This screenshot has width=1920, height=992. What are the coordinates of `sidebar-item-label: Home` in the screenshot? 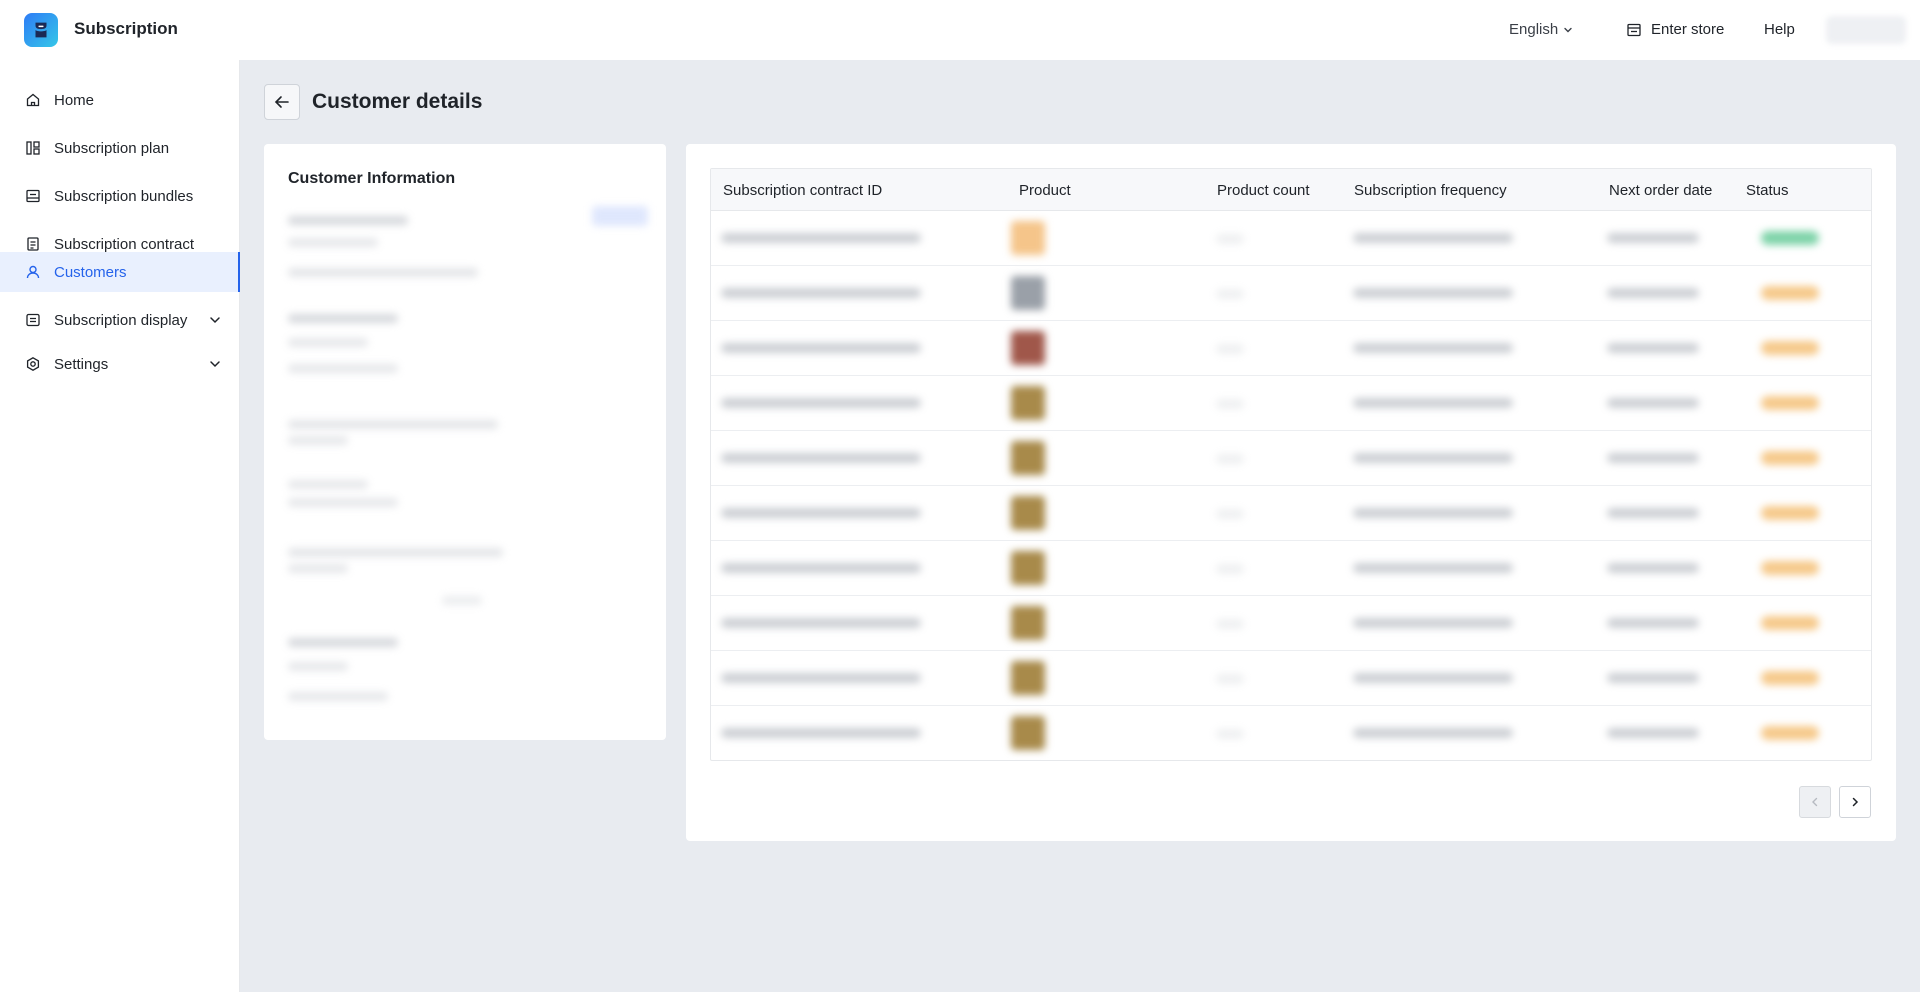 It's located at (74, 100).